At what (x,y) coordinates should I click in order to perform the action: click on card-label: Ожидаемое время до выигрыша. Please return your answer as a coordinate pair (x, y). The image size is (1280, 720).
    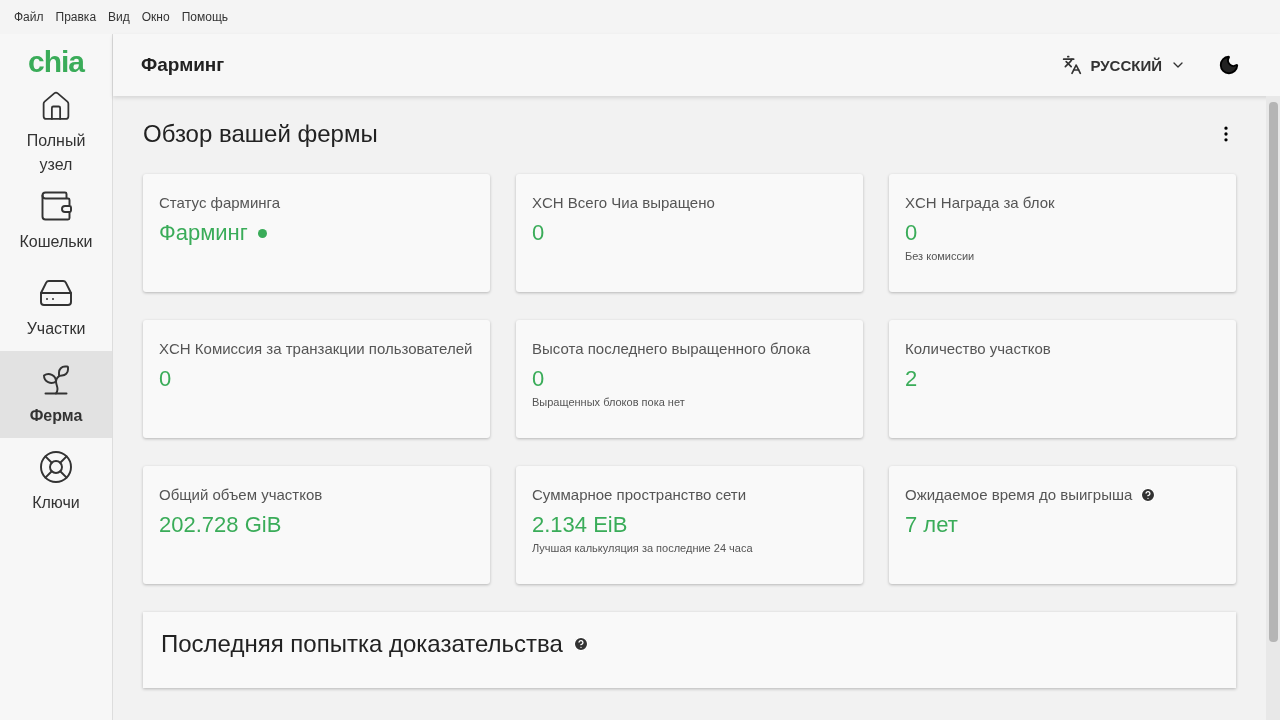
    Looking at the image, I should click on (1019, 495).